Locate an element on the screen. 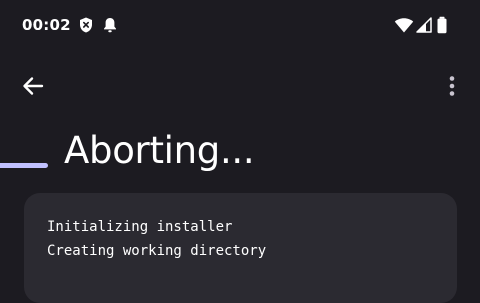 The width and height of the screenshot is (480, 303). arrow-left-icon is located at coordinates (33, 86).